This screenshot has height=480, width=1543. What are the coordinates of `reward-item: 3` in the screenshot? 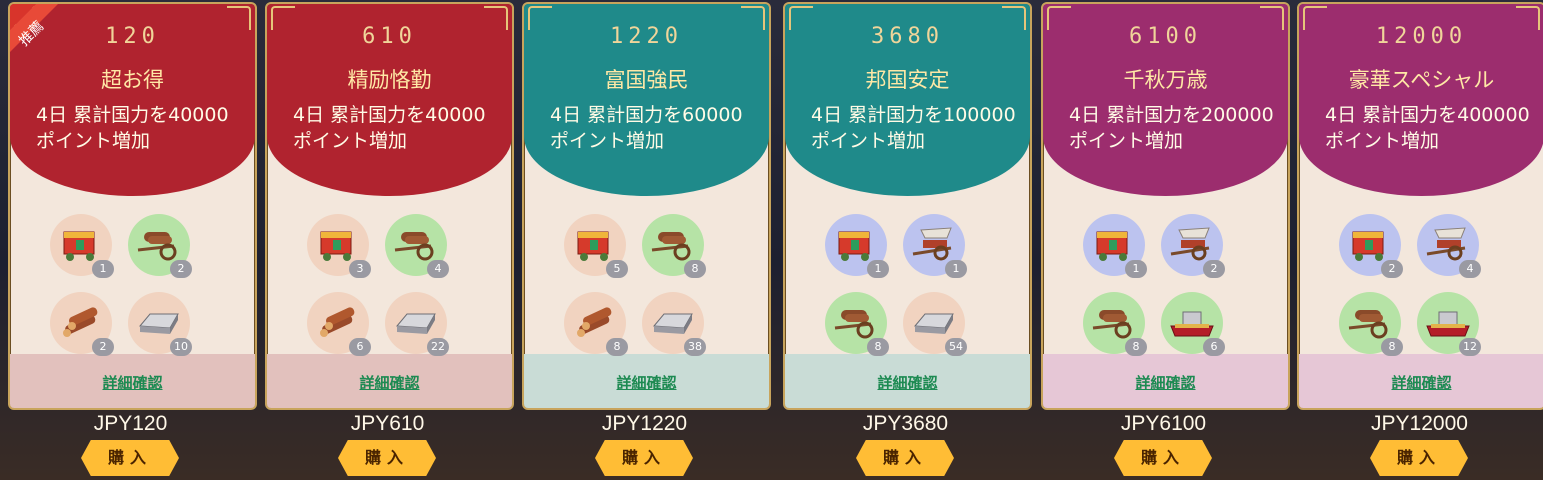 It's located at (339, 246).